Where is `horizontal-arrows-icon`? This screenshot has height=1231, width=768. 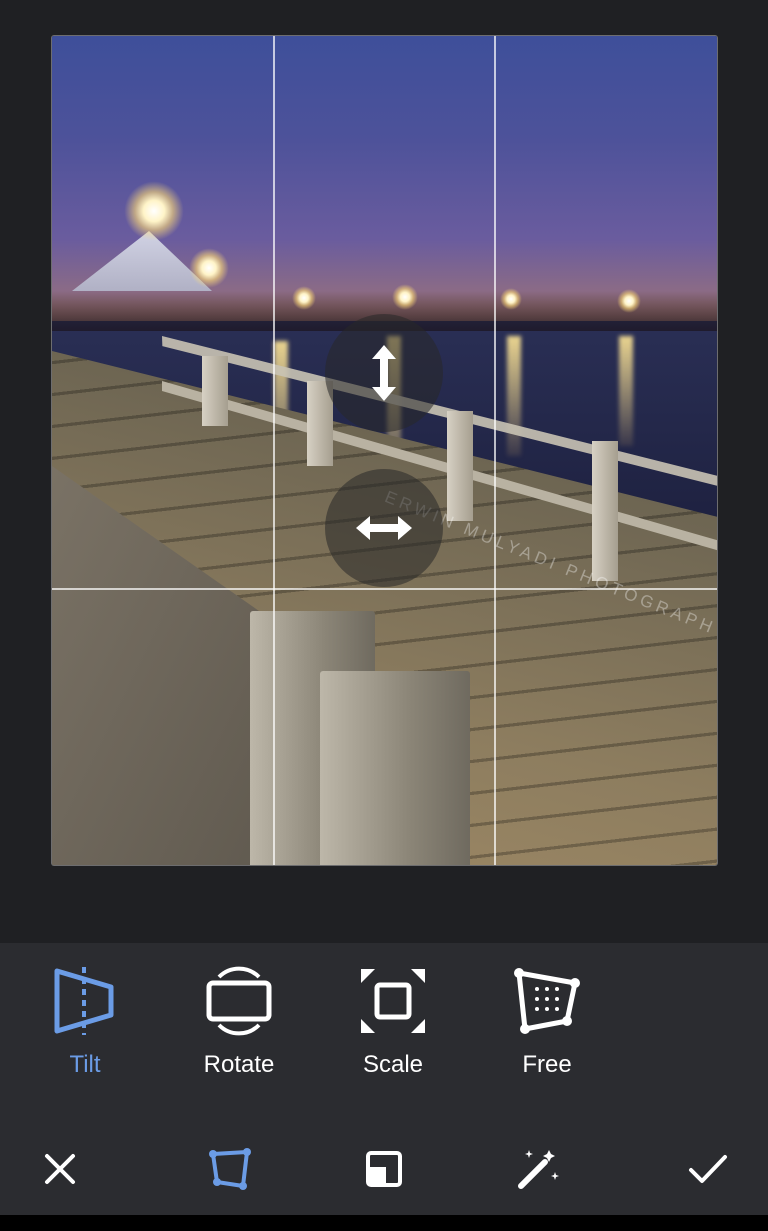 horizontal-arrows-icon is located at coordinates (384, 528).